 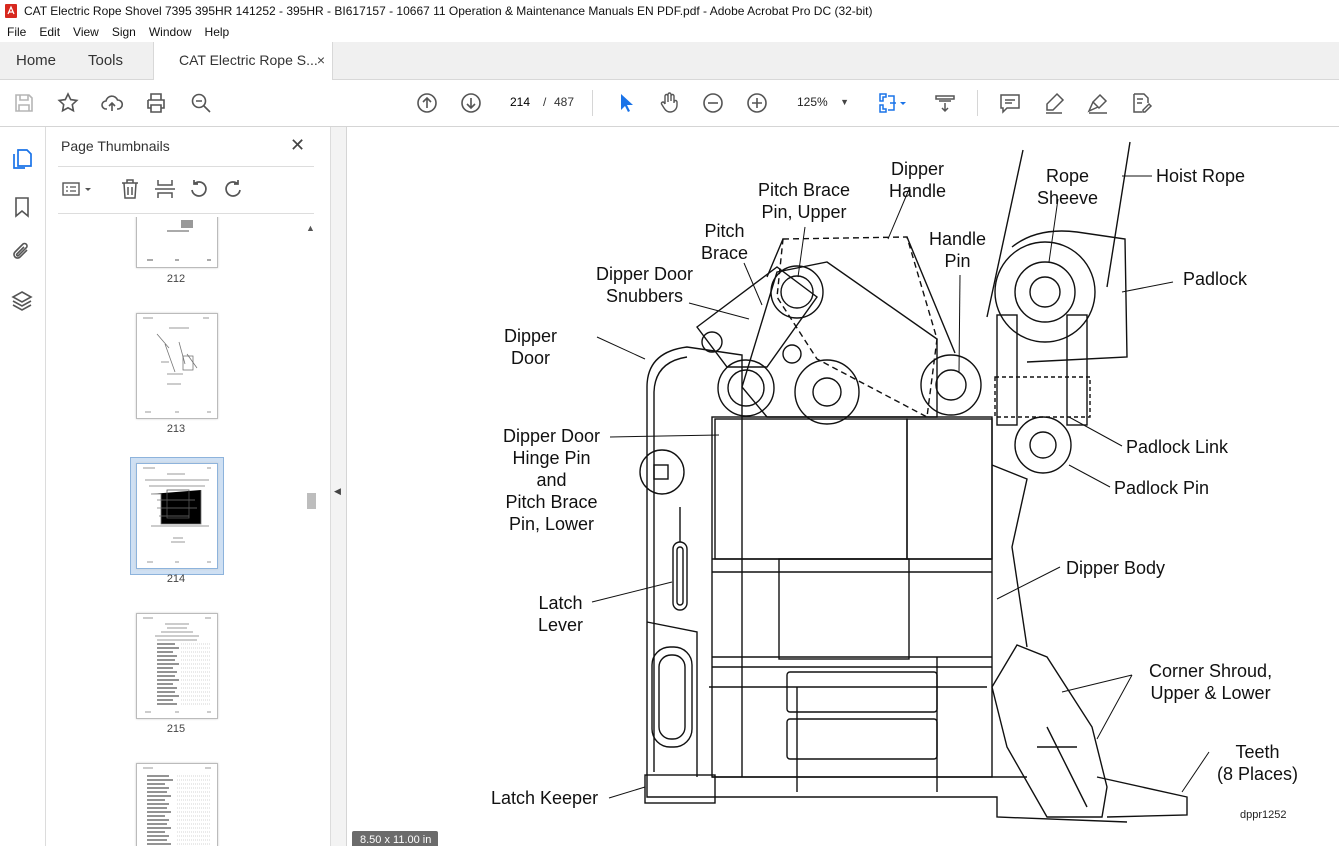 I want to click on zoom-out-icon, so click(x=713, y=103).